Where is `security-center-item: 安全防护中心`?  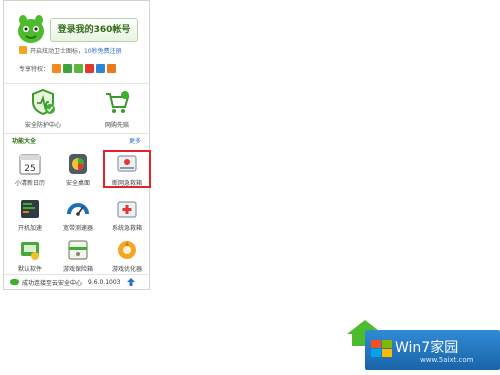 security-center-item: 安全防护中心 is located at coordinates (43, 108).